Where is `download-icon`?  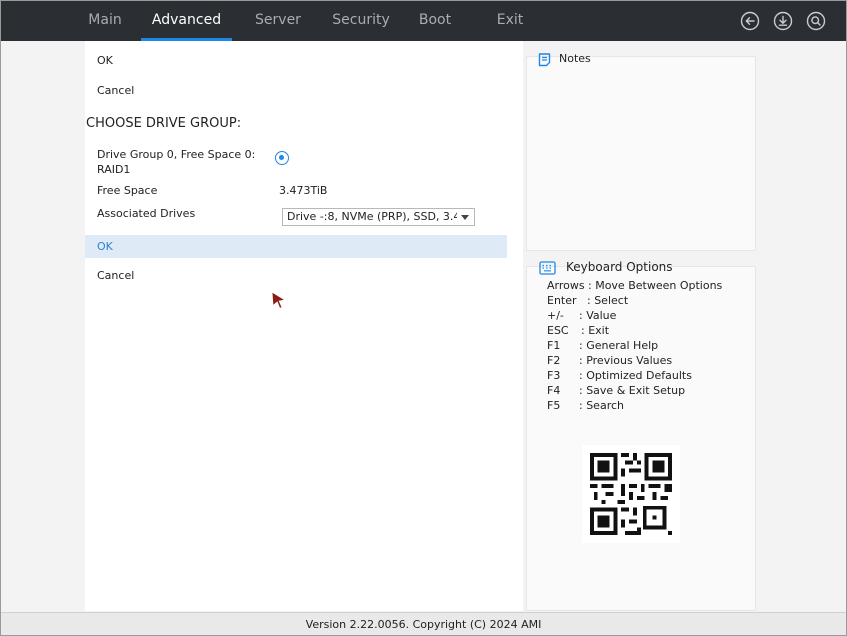 download-icon is located at coordinates (783, 21).